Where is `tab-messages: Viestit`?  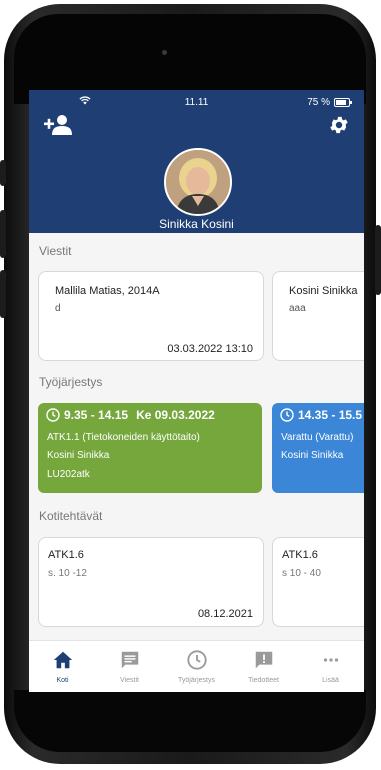 tab-messages: Viestit is located at coordinates (129, 666).